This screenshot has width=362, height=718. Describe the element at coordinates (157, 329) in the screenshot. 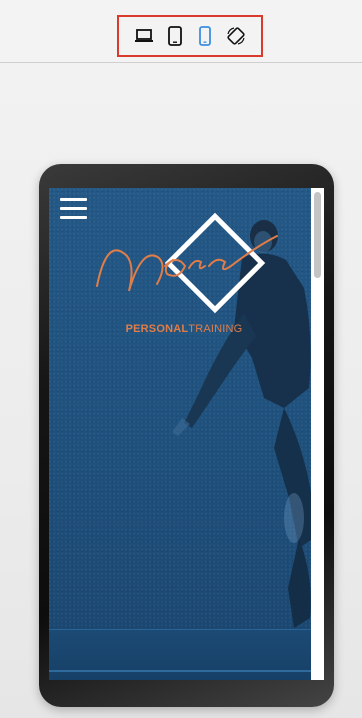

I see `subtitle-bold: PERSONAL` at that location.